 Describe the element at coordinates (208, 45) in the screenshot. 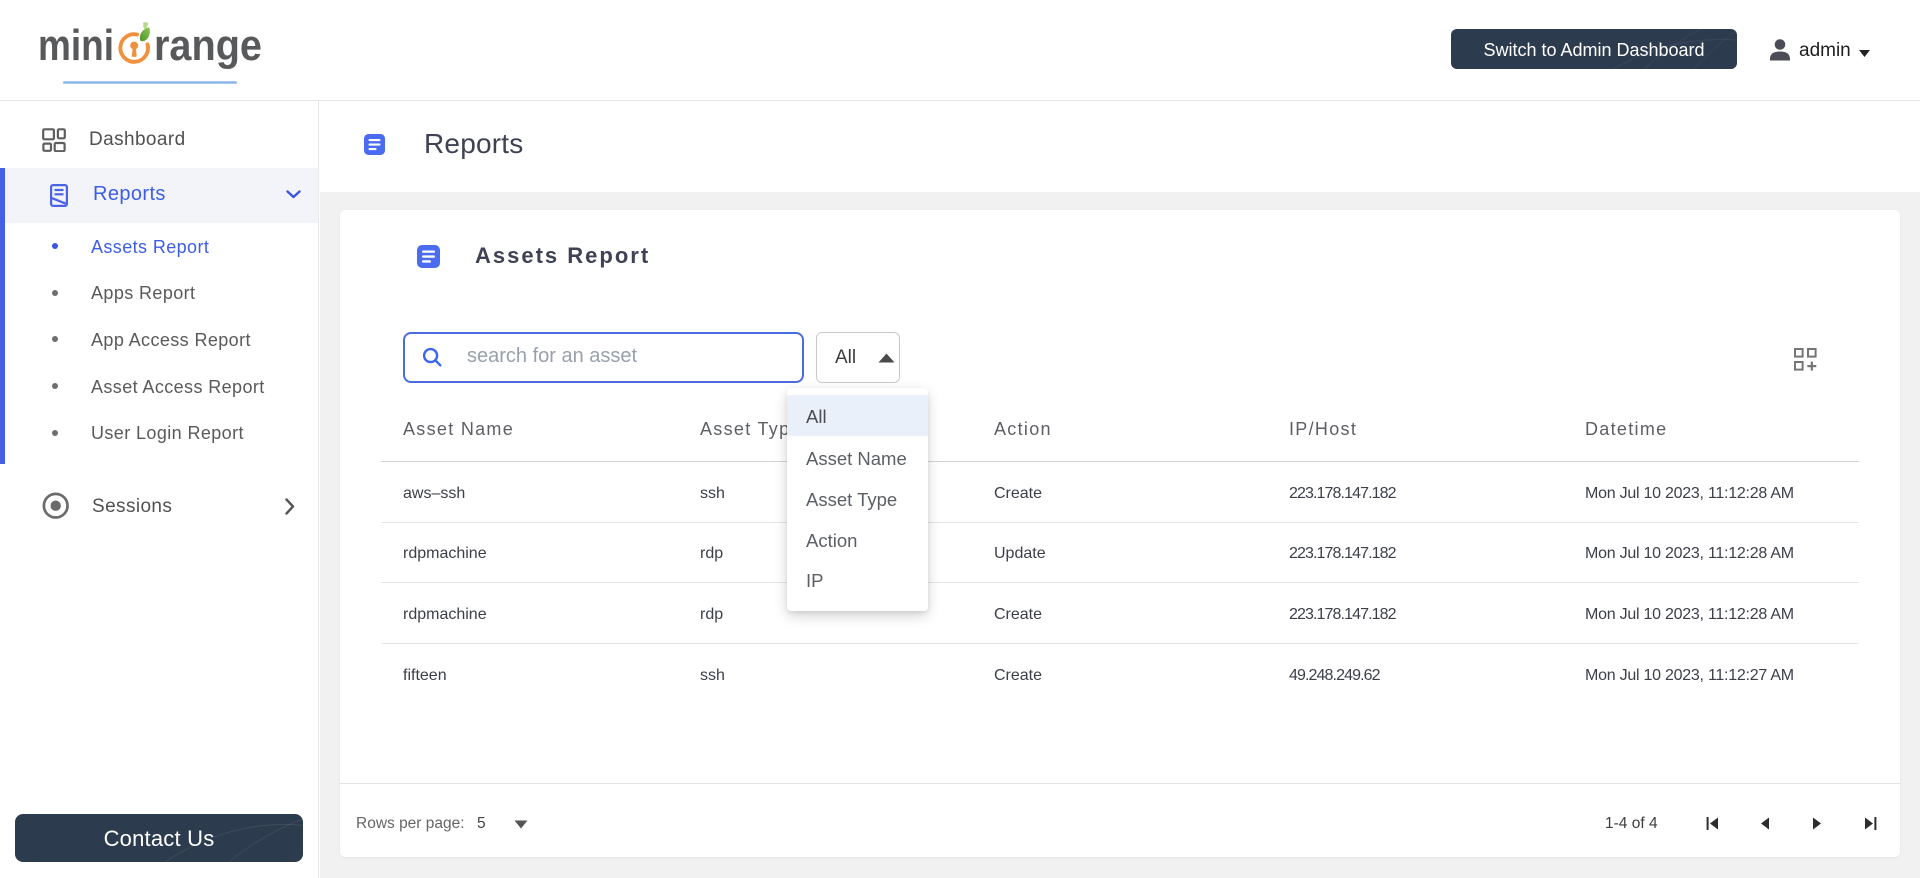

I see `svg-text: range` at that location.